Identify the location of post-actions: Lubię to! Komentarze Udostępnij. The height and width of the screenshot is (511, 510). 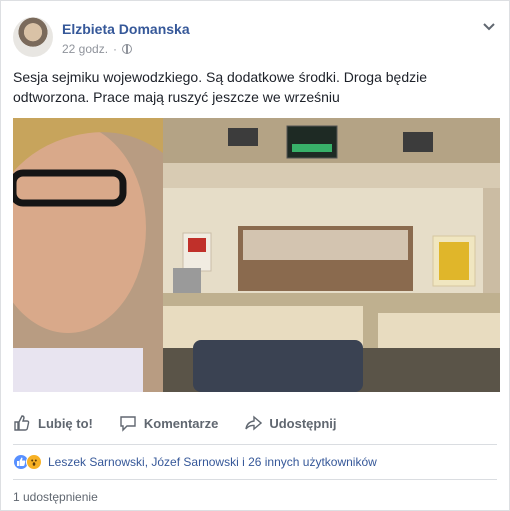
(255, 423).